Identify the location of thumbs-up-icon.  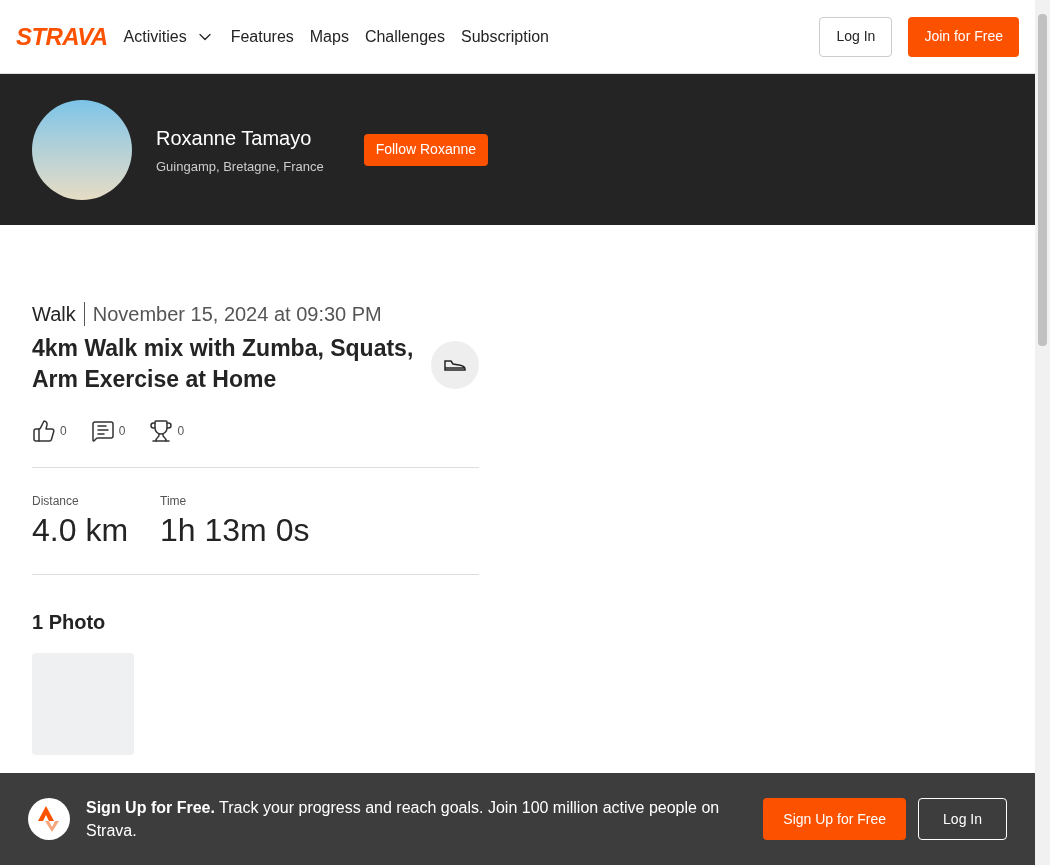
(44, 431).